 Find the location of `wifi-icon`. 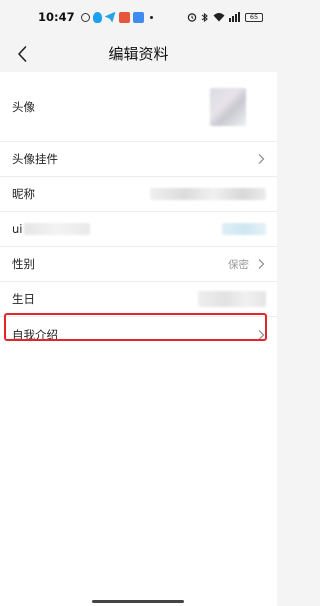

wifi-icon is located at coordinates (219, 17).